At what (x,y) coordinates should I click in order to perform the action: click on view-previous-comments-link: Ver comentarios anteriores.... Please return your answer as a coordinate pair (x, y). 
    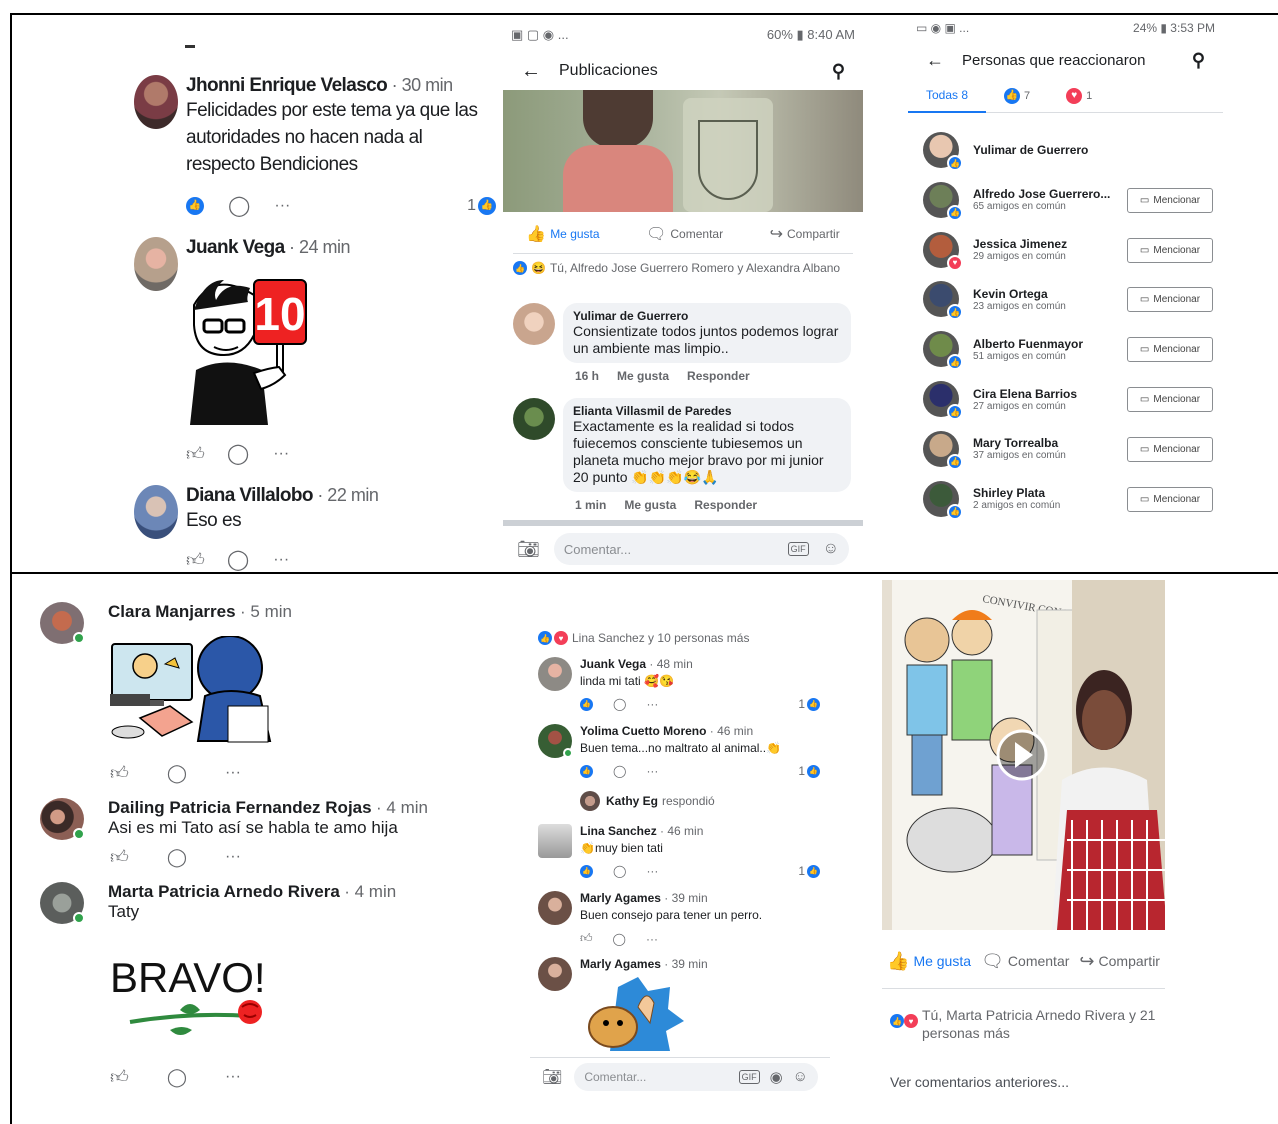
    Looking at the image, I should click on (979, 1082).